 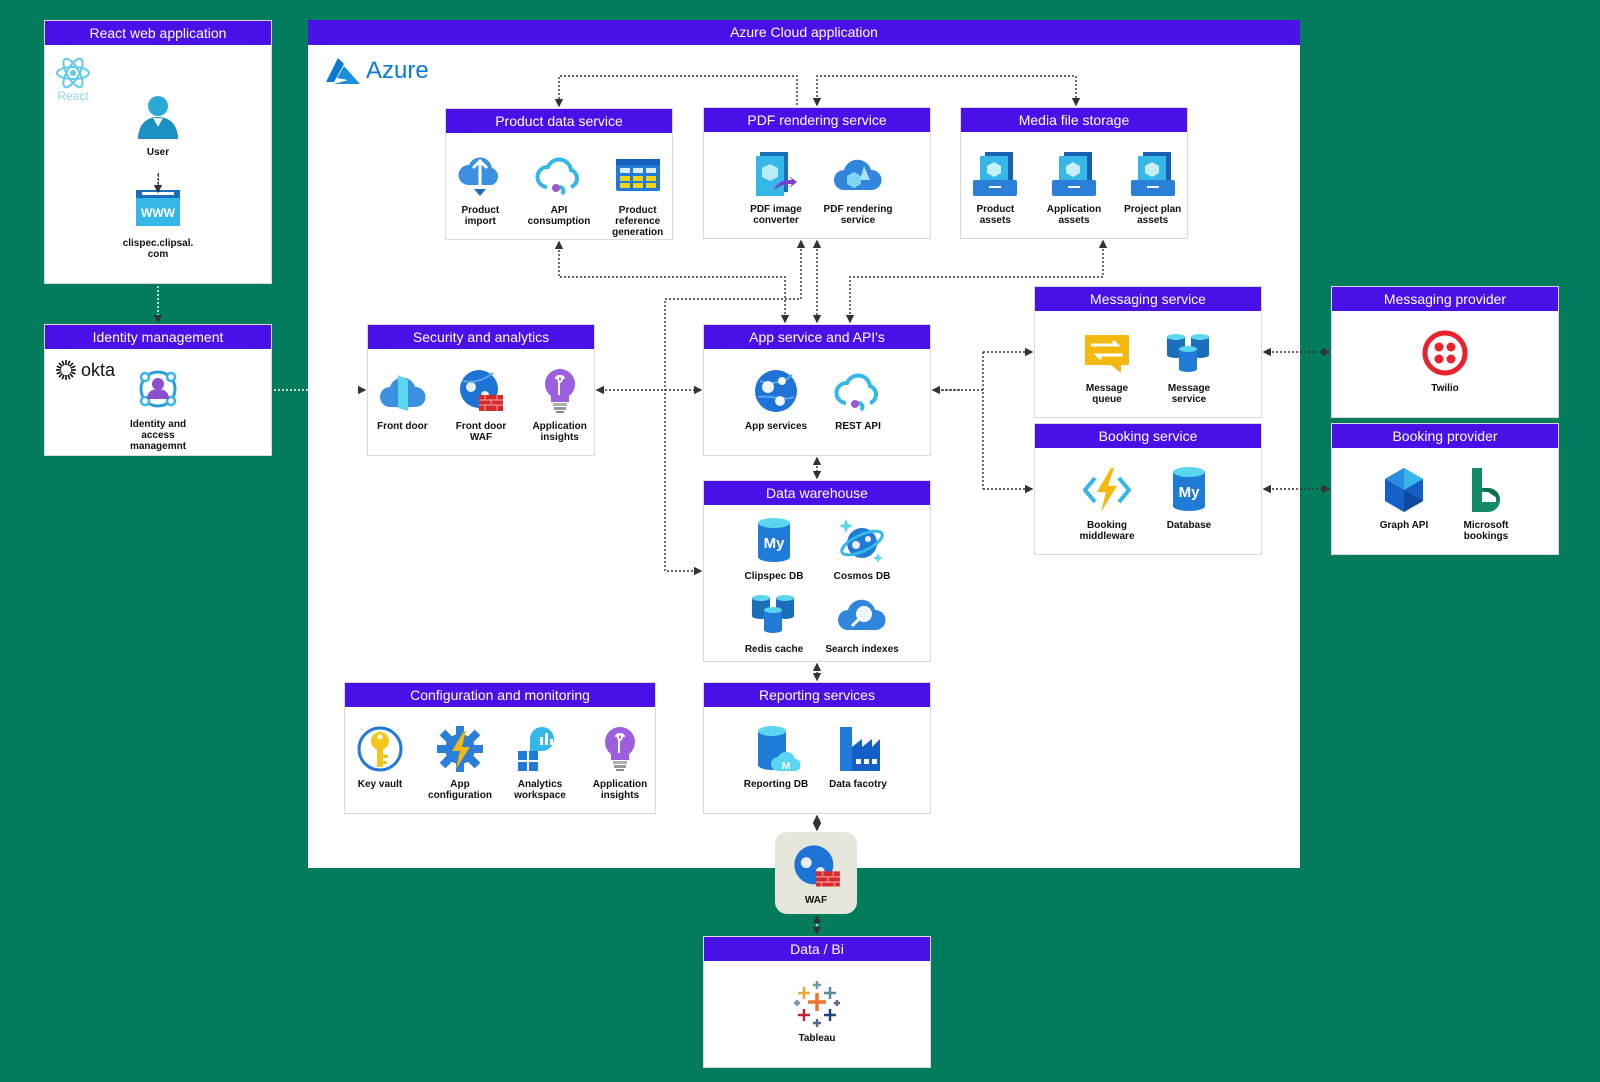 I want to click on service-item: PDF image converter, so click(x=776, y=188).